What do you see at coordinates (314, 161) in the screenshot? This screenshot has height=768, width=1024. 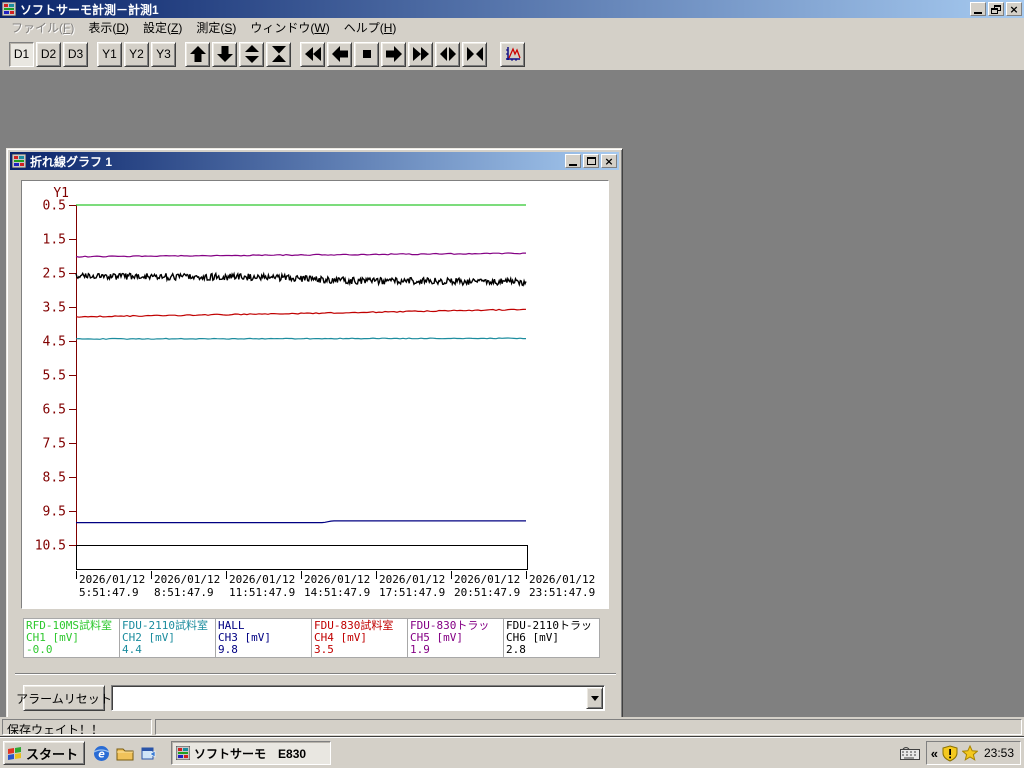 I see `graph-window-titlebar: 折れ線グラフ 1 ×` at bounding box center [314, 161].